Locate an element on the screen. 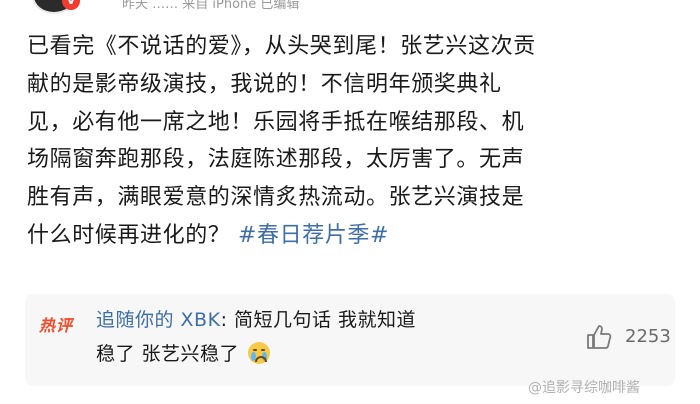  post-meta: 昨天 …… 来自 iPhone 已编辑 is located at coordinates (211, 6).